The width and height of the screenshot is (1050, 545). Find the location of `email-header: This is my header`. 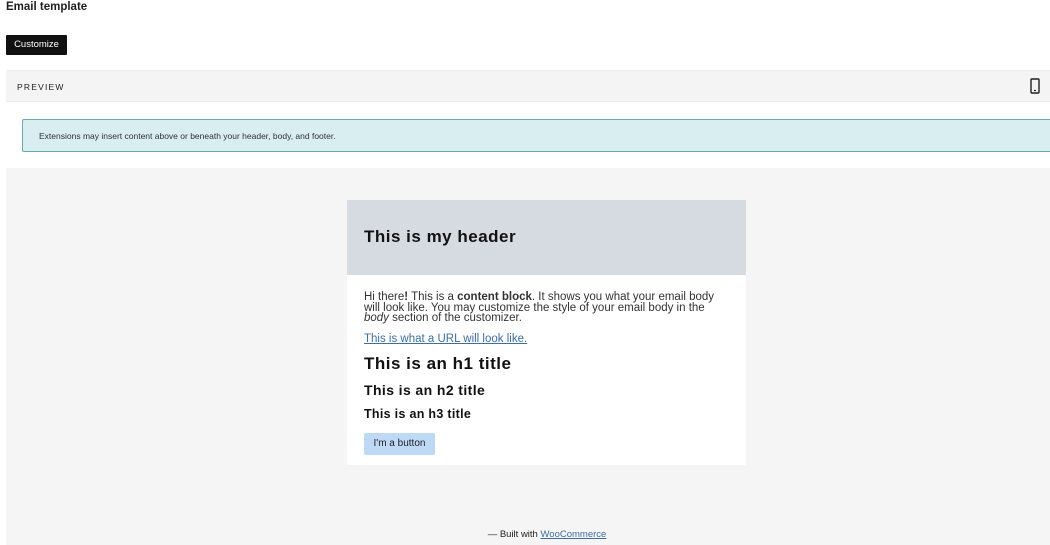

email-header: This is my header is located at coordinates (546, 237).